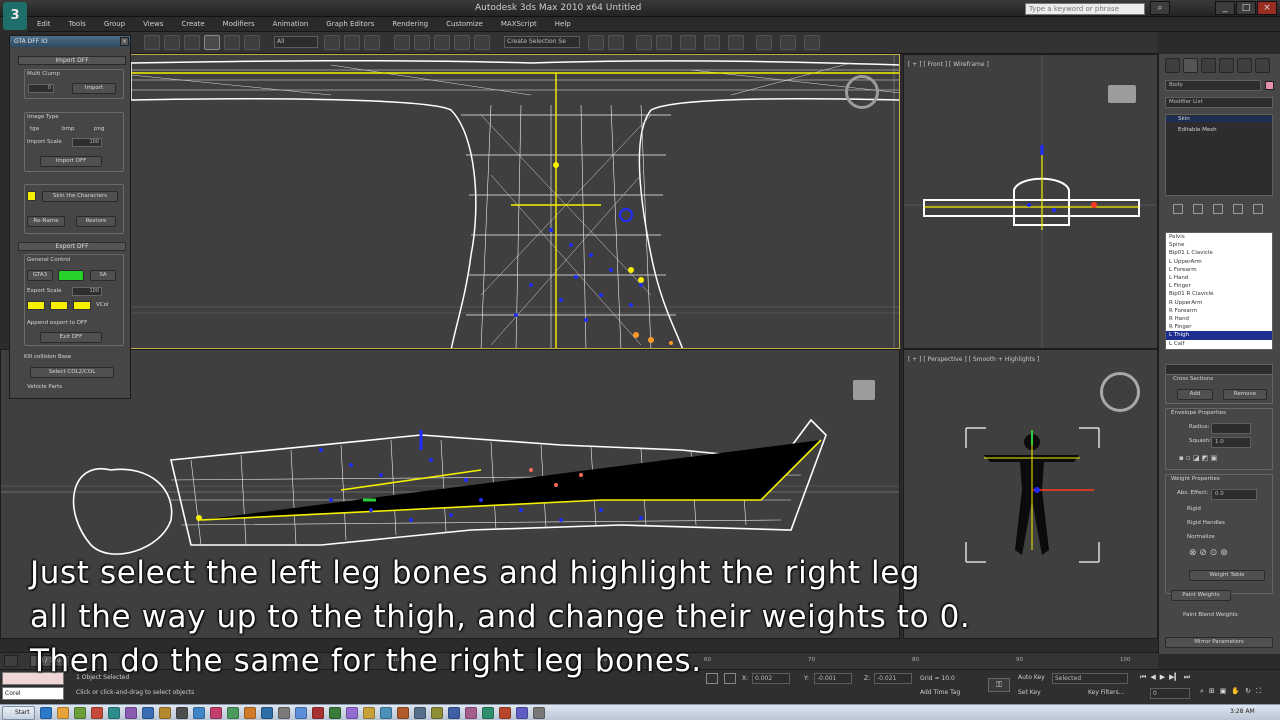  What do you see at coordinates (1197, 130) in the screenshot?
I see `stack-item-editable-mesh: Editable Mesh` at bounding box center [1197, 130].